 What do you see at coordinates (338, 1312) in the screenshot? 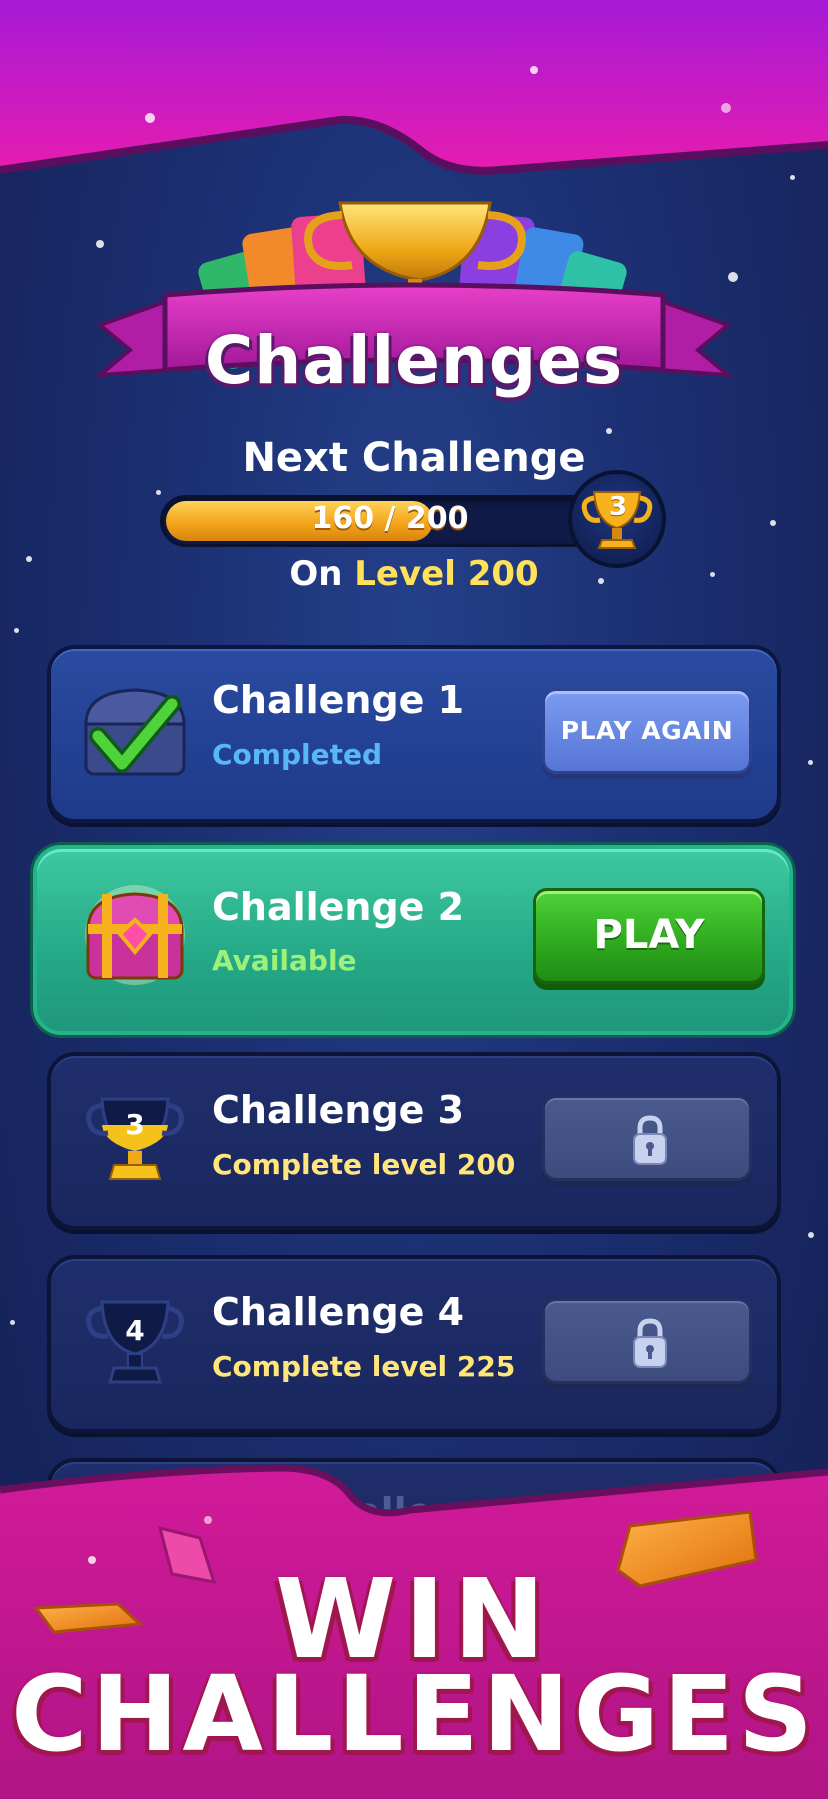
I see `challenge-title: Challenge 4` at bounding box center [338, 1312].